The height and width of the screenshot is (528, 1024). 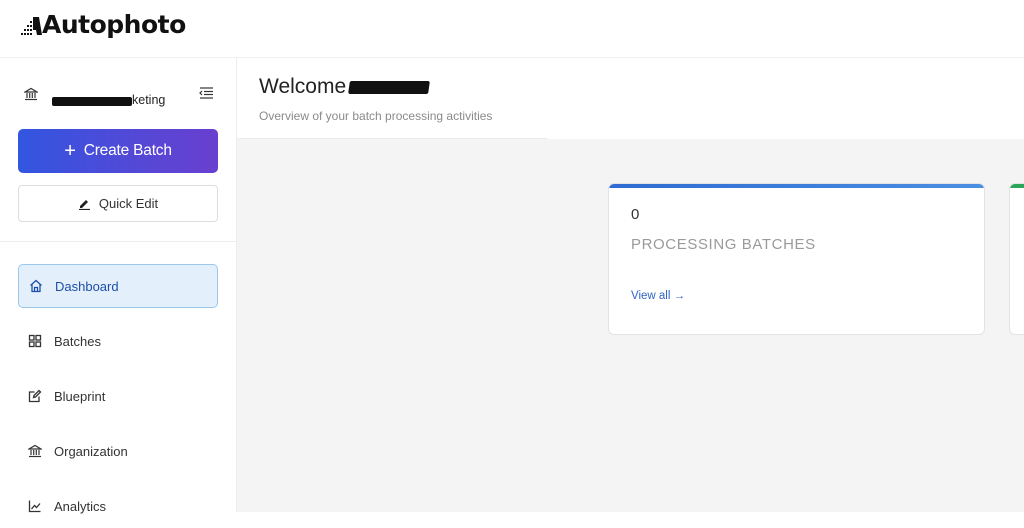 I want to click on pencil-icon, so click(x=84, y=204).